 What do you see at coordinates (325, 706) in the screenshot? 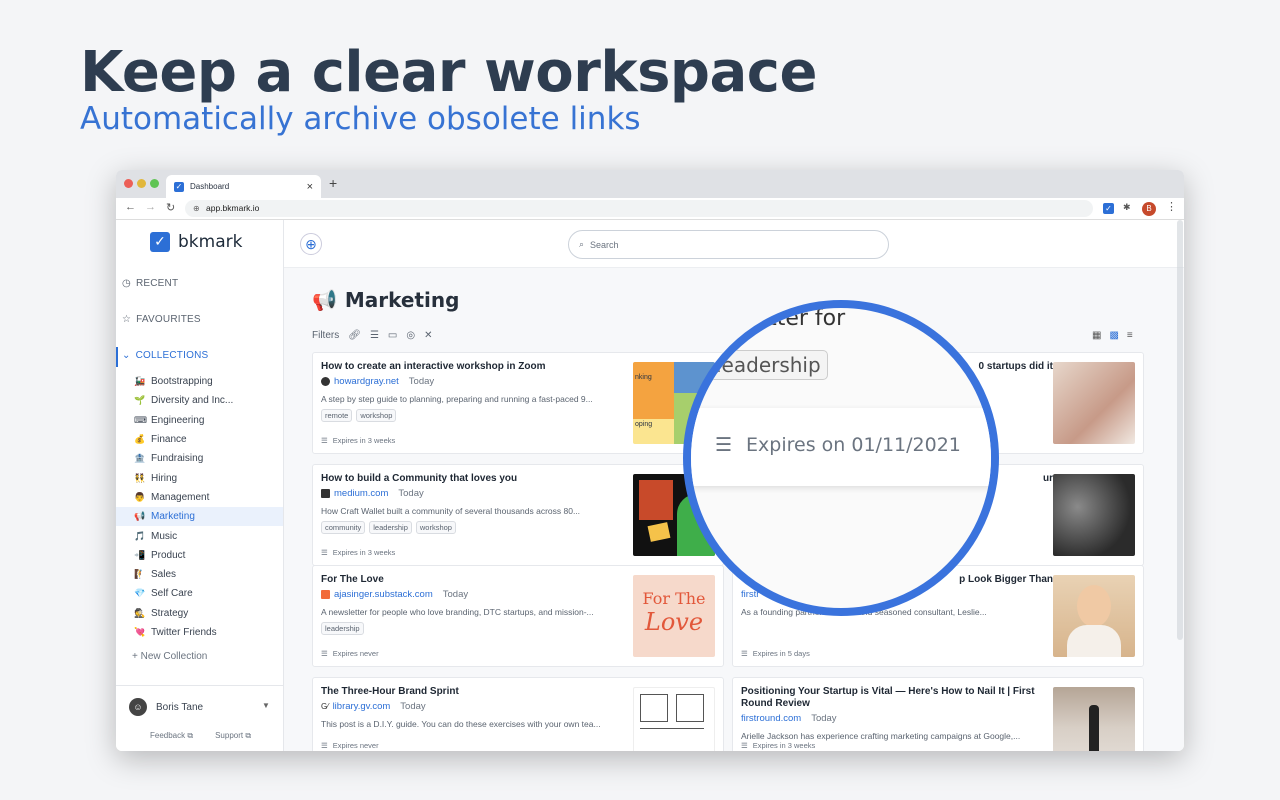
I see `gv-icon: G⁄` at bounding box center [325, 706].